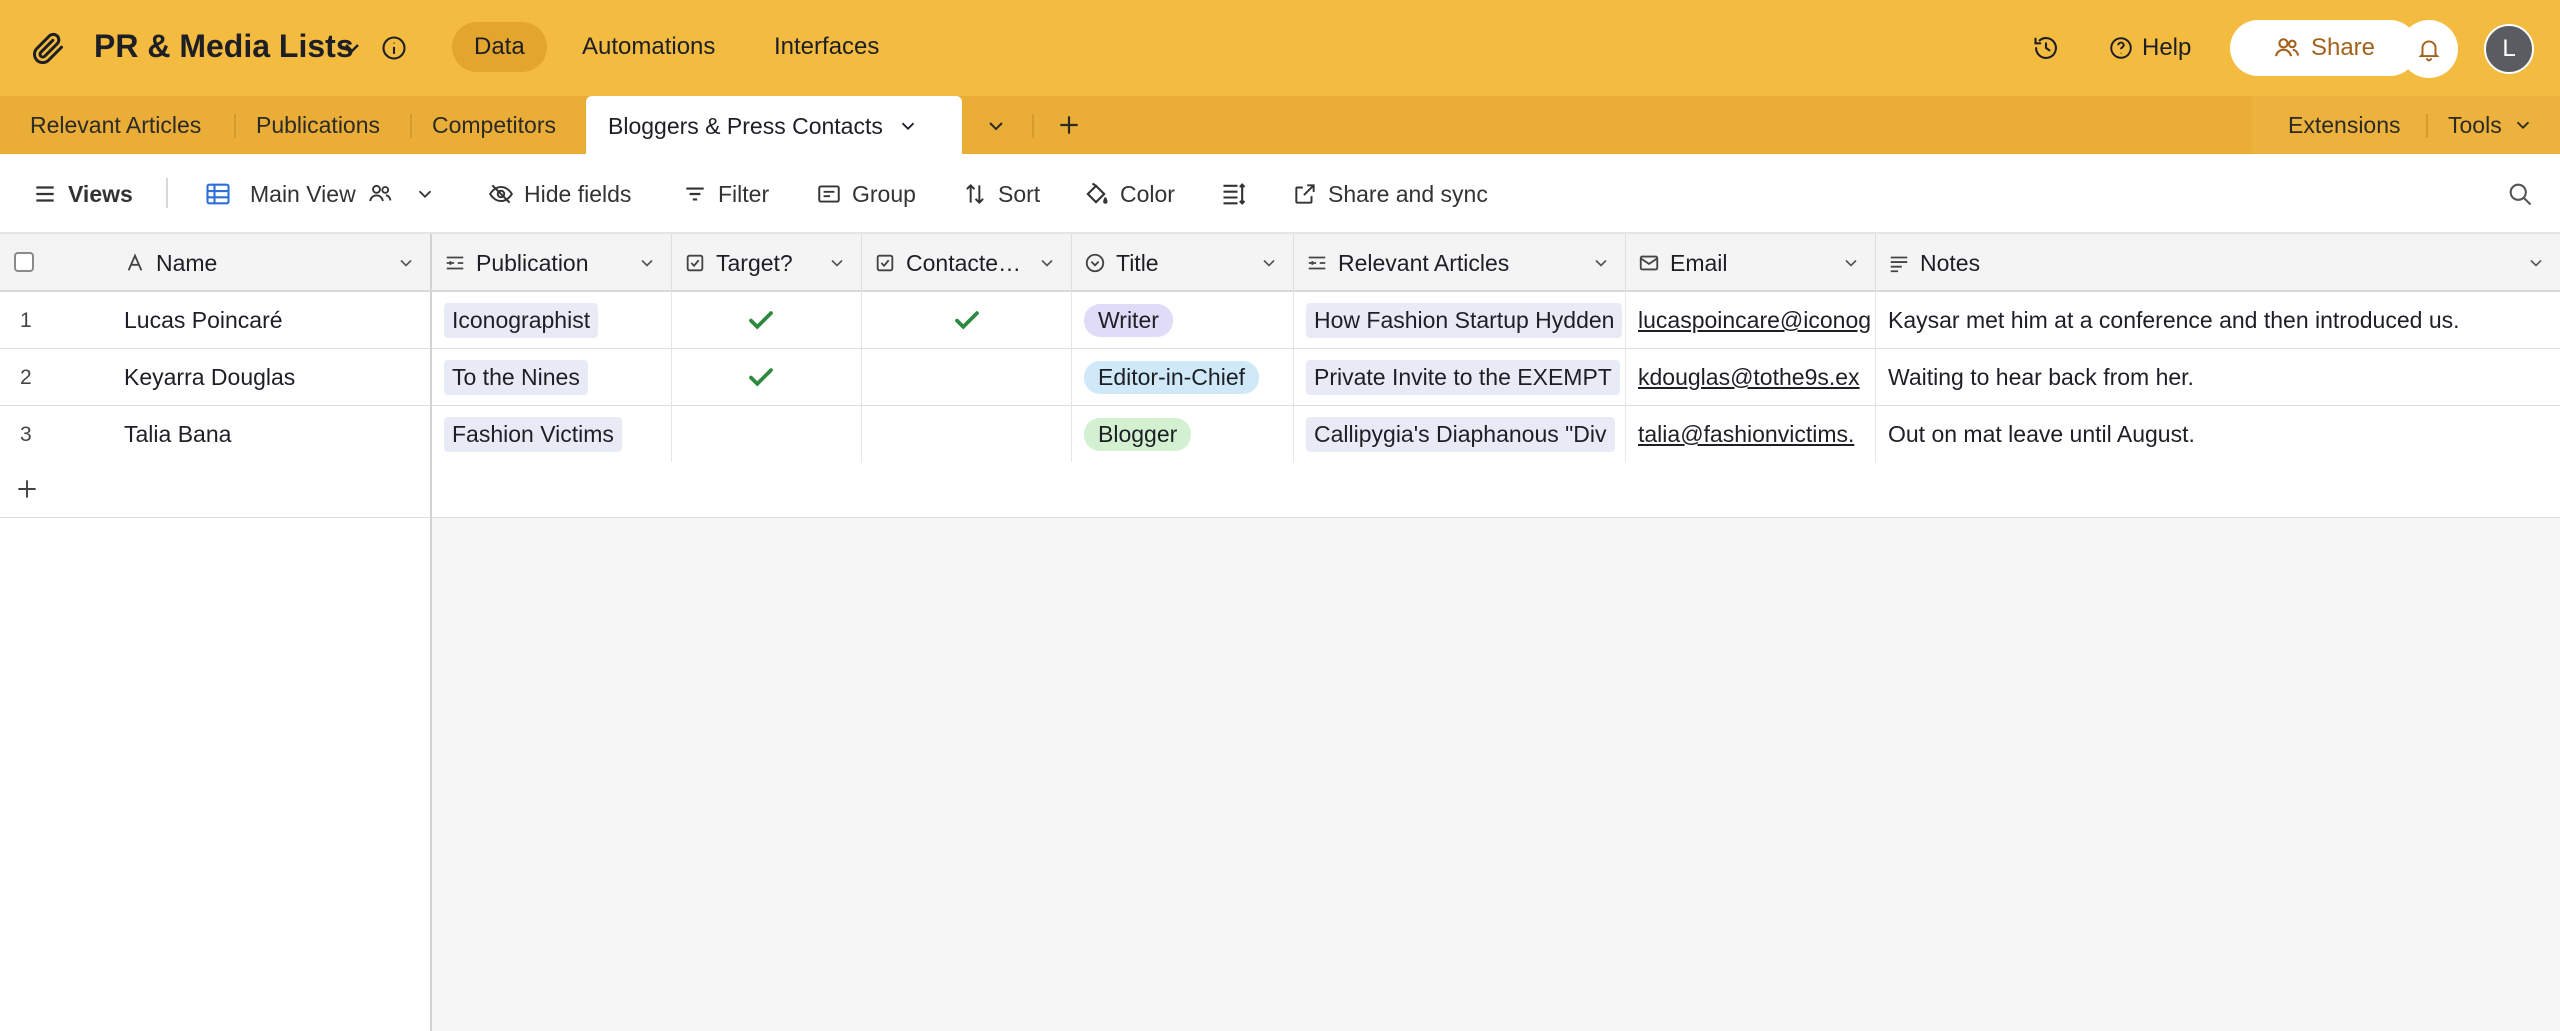 This screenshot has width=2560, height=1031. I want to click on email-cell: talia@fashionvictims., so click(1751, 434).